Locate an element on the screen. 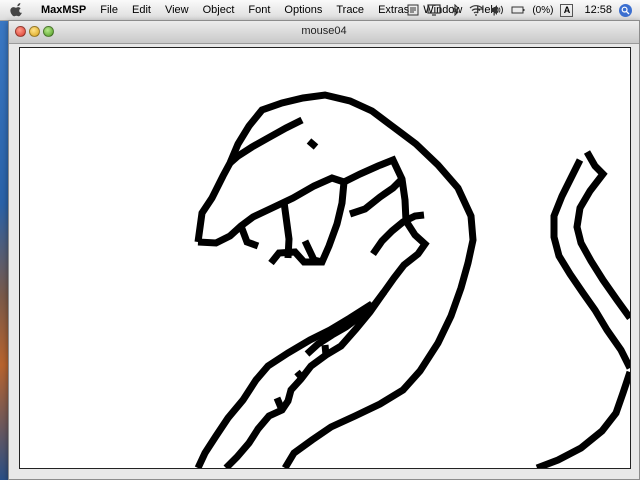  menu-edit: Edit is located at coordinates (141, 10).